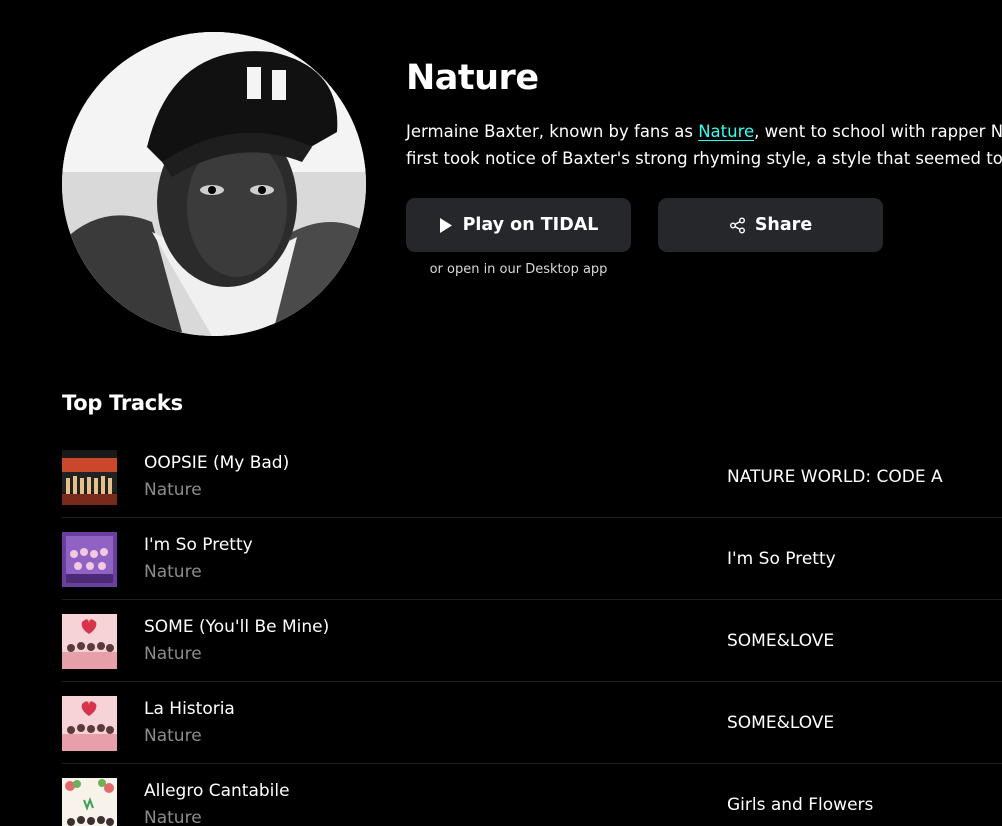 Image resolution: width=1002 pixels, height=826 pixels. Describe the element at coordinates (472, 78) in the screenshot. I see `artist-name: Nature` at that location.